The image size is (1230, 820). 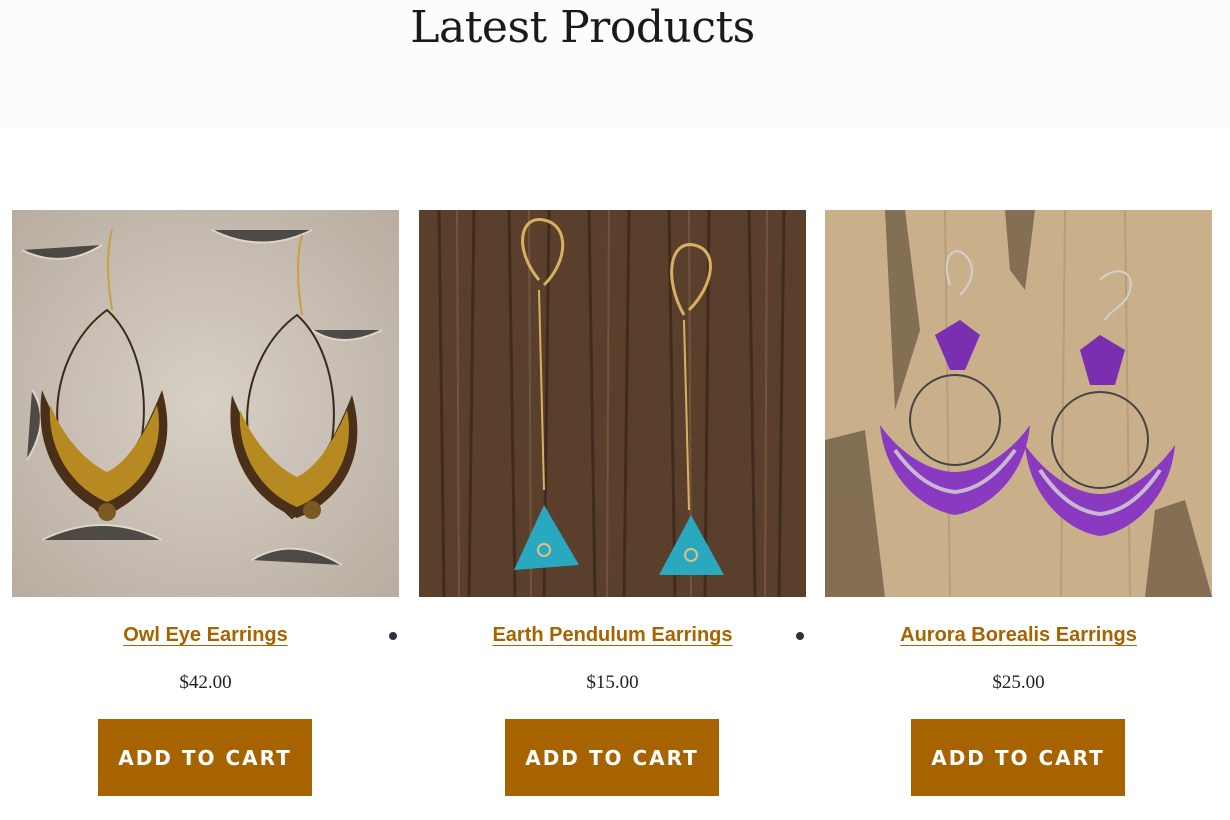 I want to click on product-link: Earth Pendulum Earrings, so click(x=612, y=635).